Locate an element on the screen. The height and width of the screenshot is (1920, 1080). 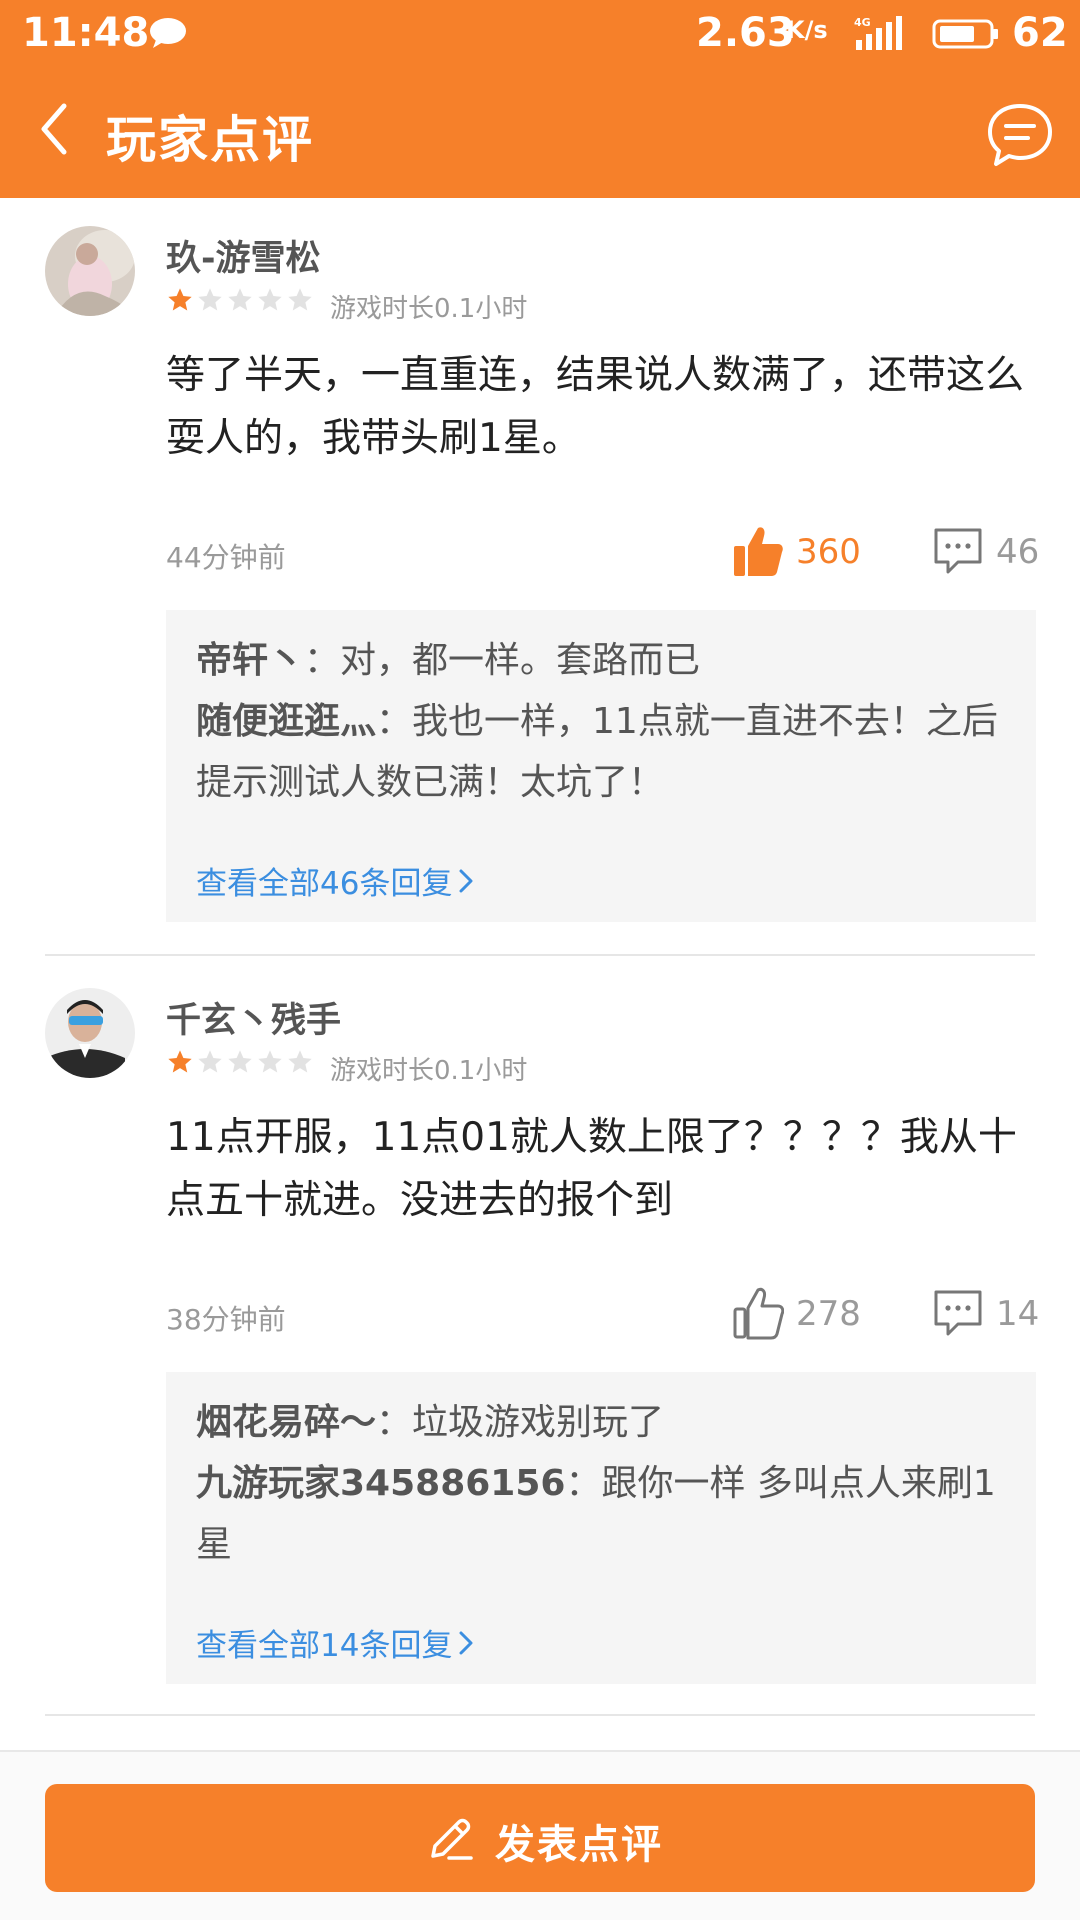
review-text: 11点开服，11点01就人数上限了？？？？我从十点五十就进。没进去的报个到 is located at coordinates (591, 1169).